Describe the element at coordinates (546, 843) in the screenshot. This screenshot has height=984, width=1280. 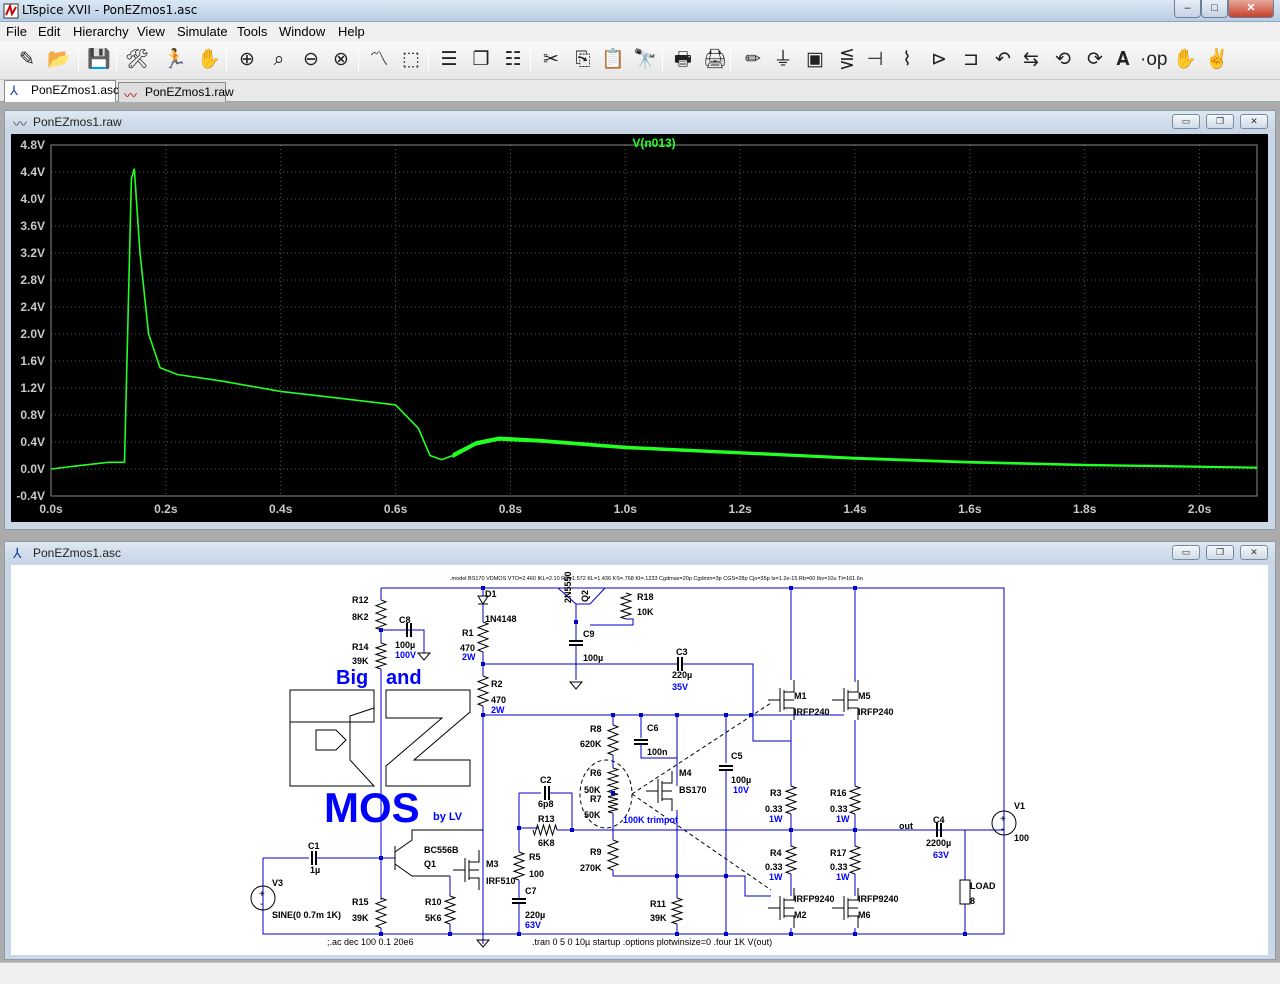
I see `r13-value: 6K8` at that location.